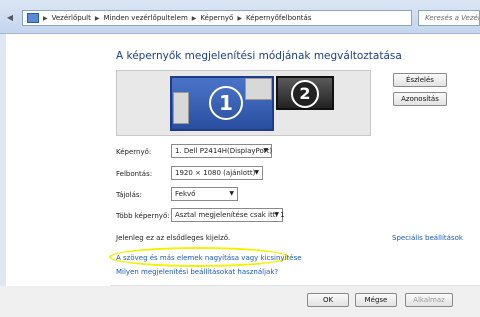  Describe the element at coordinates (3, 175) in the screenshot. I see `navigation-pane-edge` at that location.